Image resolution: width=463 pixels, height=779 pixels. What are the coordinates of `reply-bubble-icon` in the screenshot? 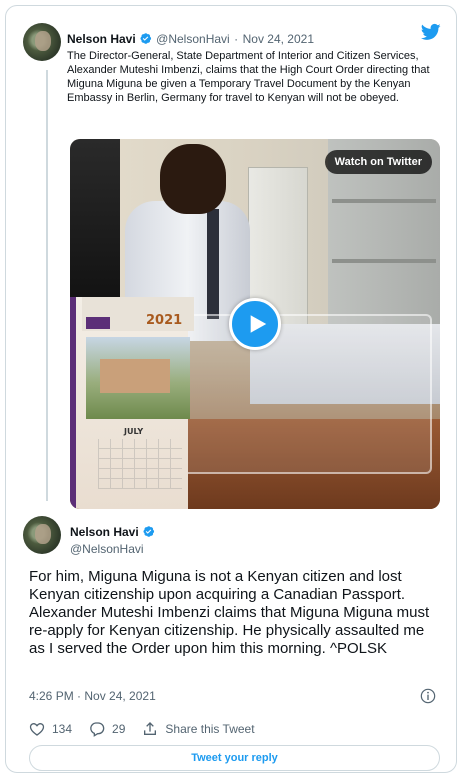 It's located at (97, 729).